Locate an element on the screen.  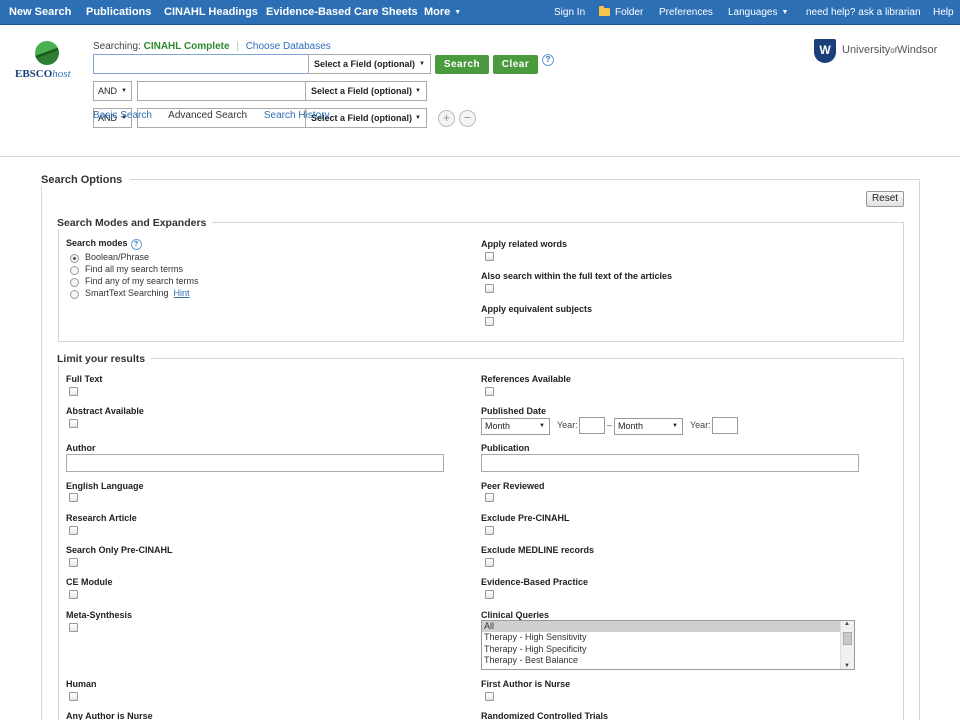
checkbox-search-only-pre-cinahl is located at coordinates (73, 562).